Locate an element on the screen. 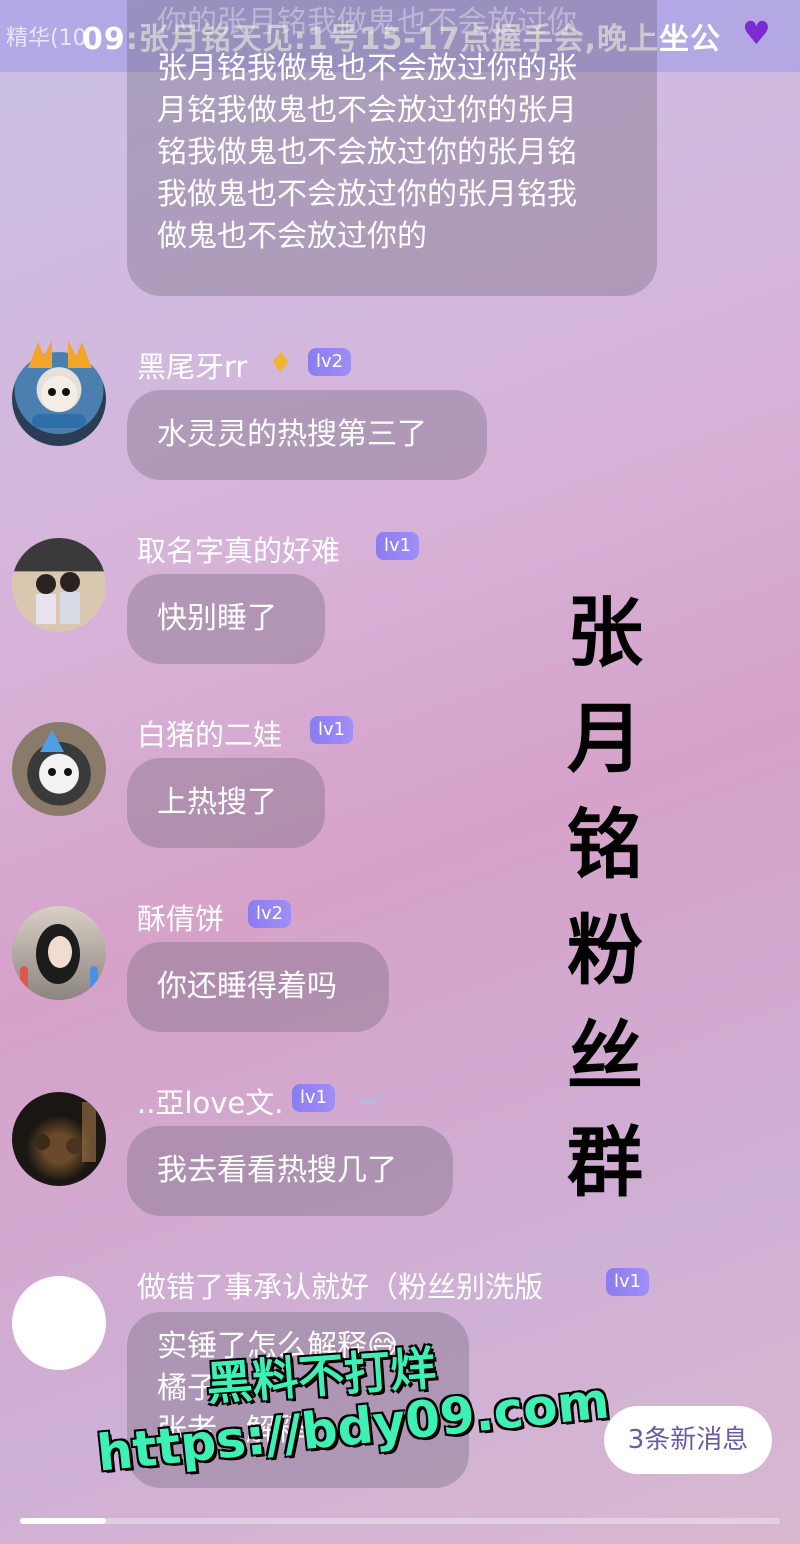 The height and width of the screenshot is (1544, 800). heart-icon: ♥ is located at coordinates (756, 33).